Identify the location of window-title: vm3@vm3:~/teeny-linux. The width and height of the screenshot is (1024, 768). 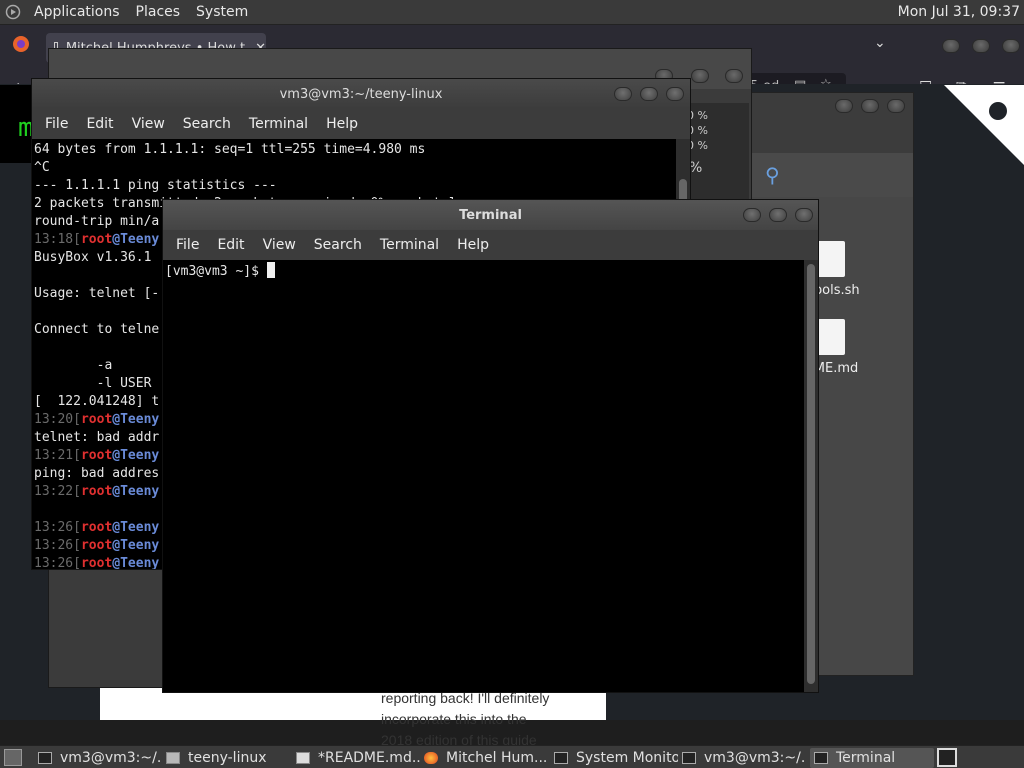
(361, 94).